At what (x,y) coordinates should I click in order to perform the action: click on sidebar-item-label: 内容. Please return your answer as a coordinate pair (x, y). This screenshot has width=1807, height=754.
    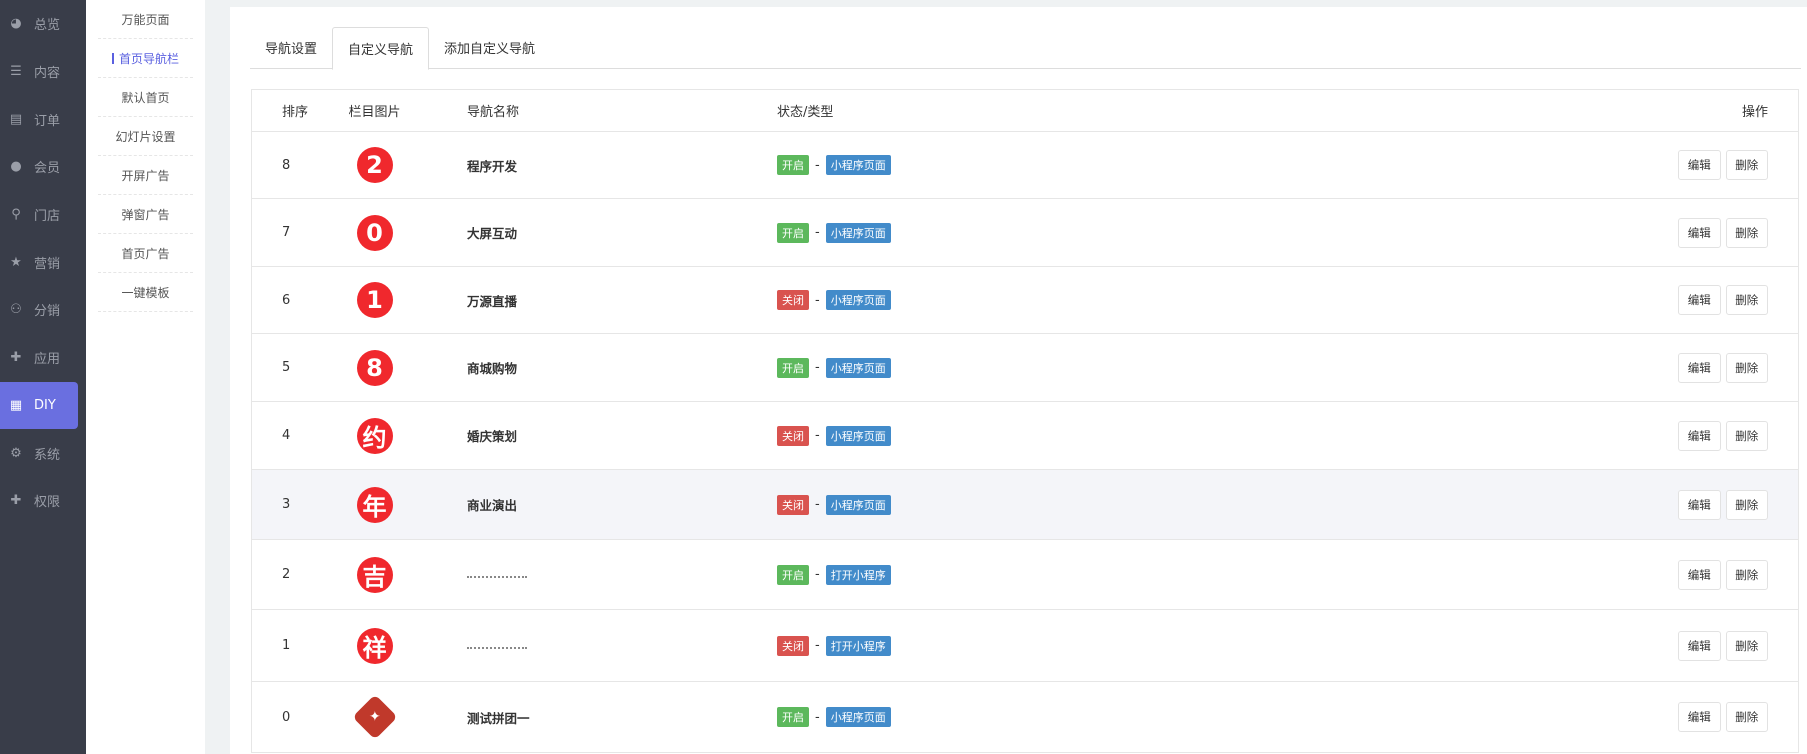
    Looking at the image, I should click on (47, 74).